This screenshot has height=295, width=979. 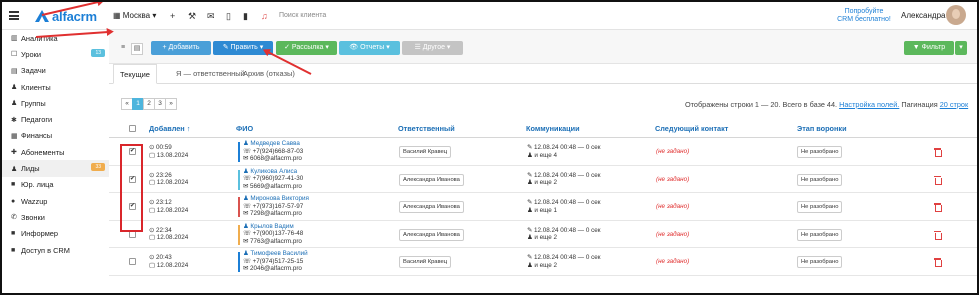 What do you see at coordinates (272, 159) in the screenshot?
I see `lead-email: ✉ 6068@alfacrm.pro` at bounding box center [272, 159].